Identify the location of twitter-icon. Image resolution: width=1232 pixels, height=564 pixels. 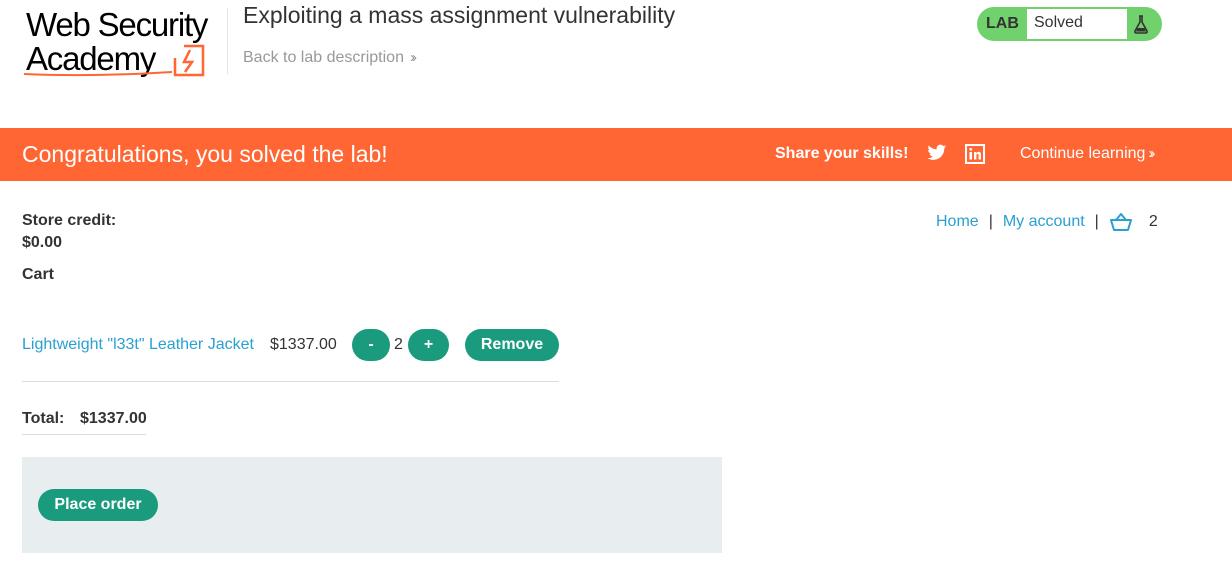
(937, 153).